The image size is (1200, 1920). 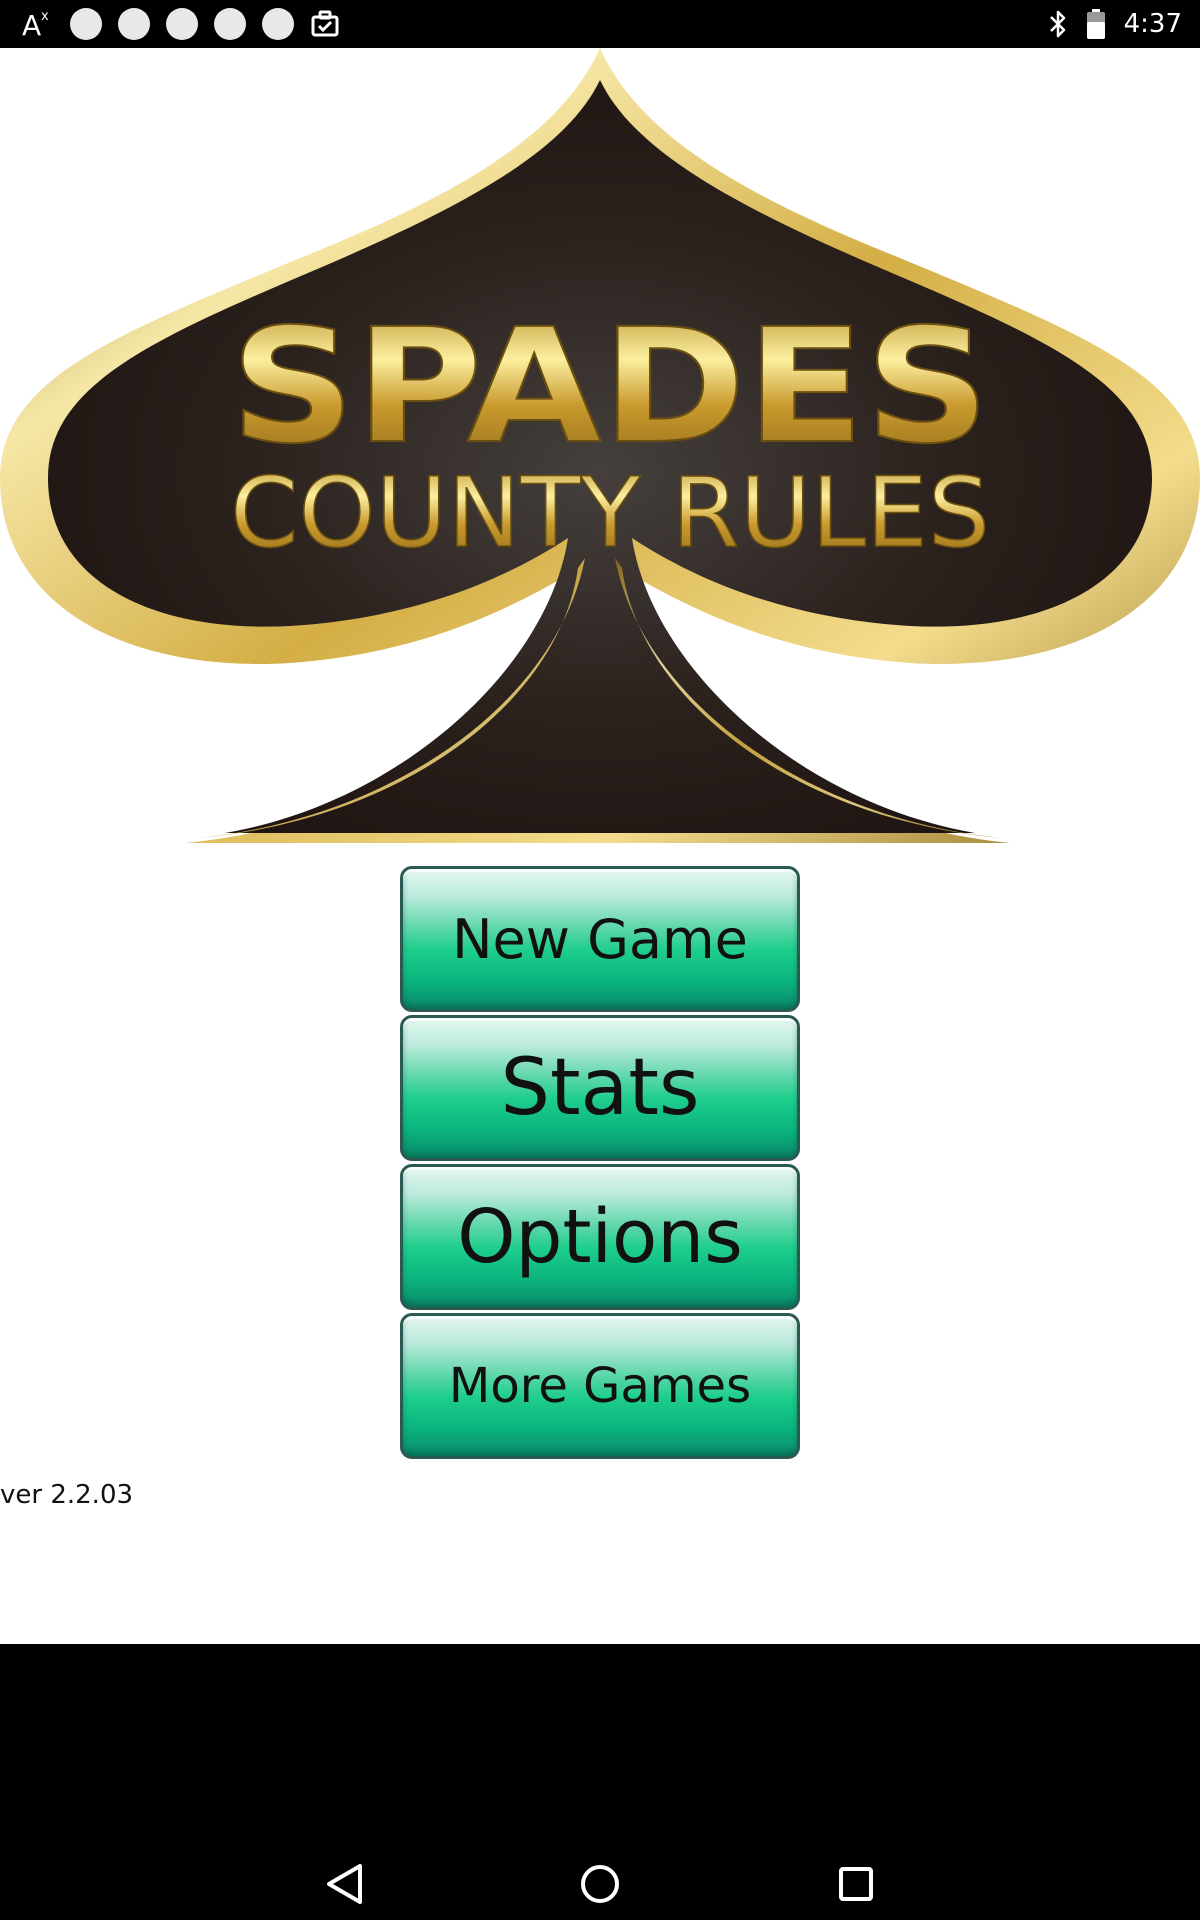 I want to click on more-games-button: More Games, so click(x=600, y=1386).